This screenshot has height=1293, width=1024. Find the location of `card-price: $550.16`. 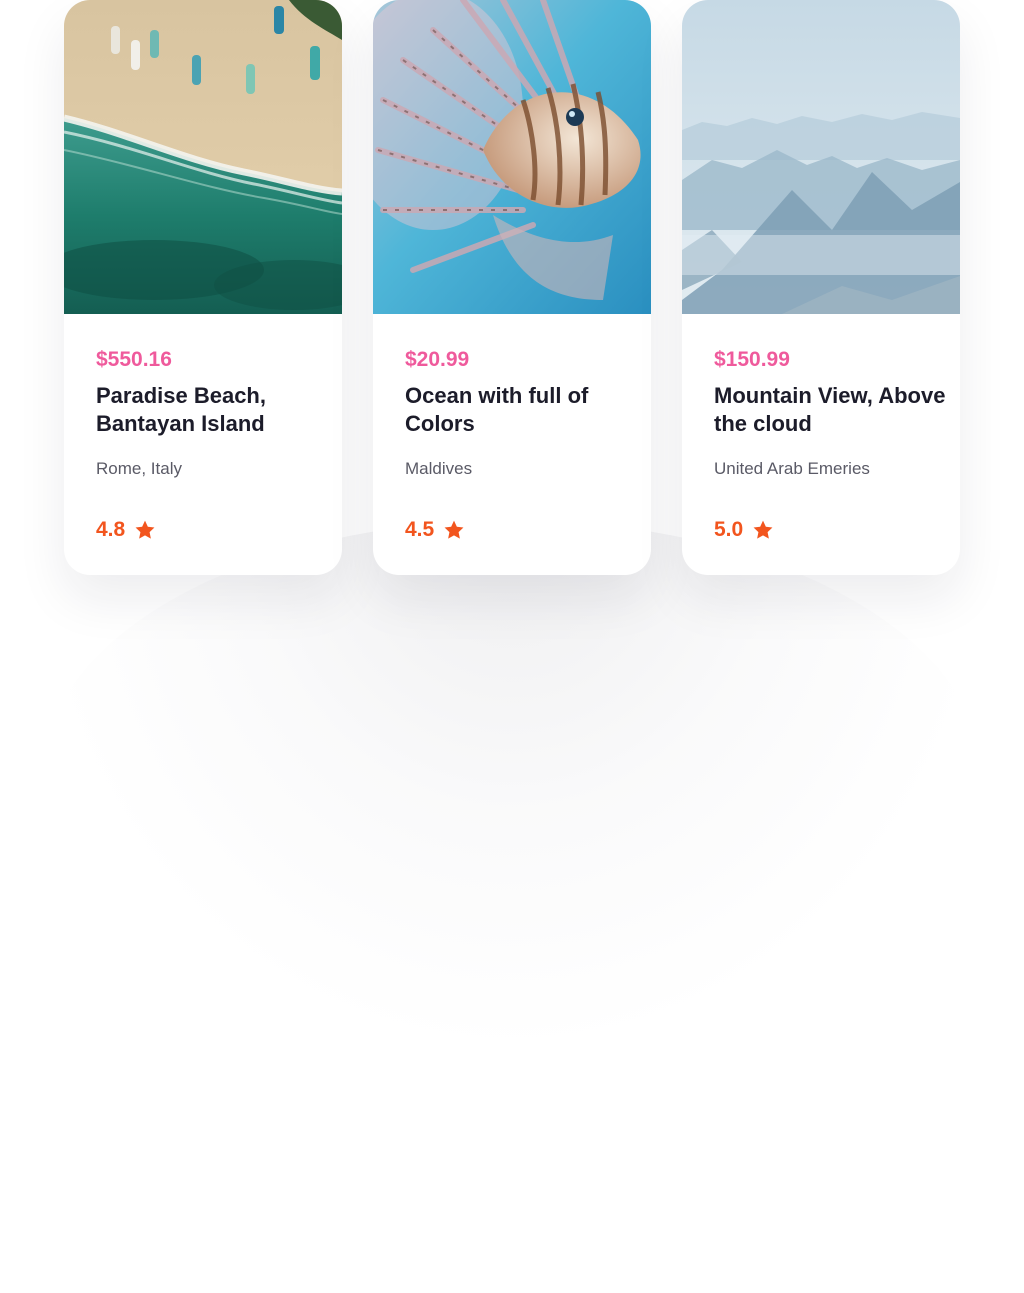

card-price: $550.16 is located at coordinates (134, 359).